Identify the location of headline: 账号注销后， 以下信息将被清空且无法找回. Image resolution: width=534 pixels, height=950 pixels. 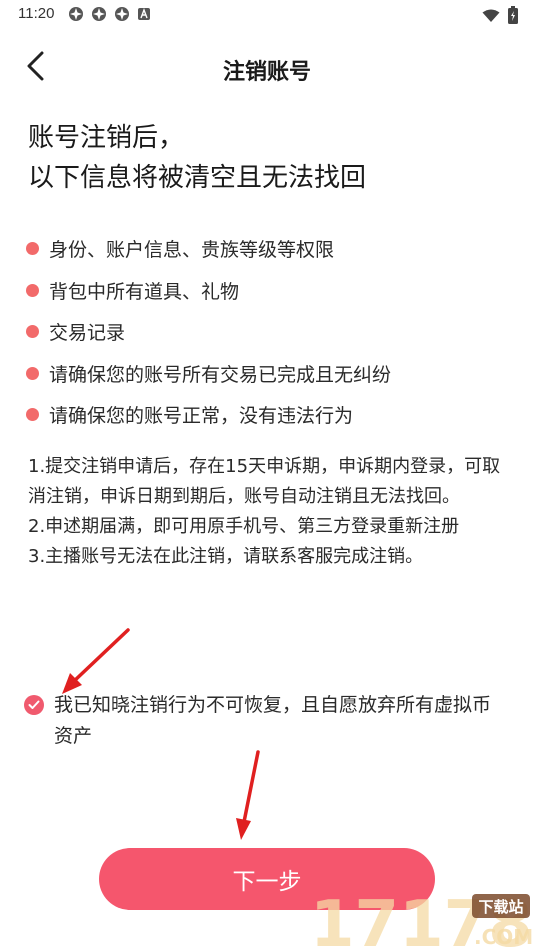
(268, 158).